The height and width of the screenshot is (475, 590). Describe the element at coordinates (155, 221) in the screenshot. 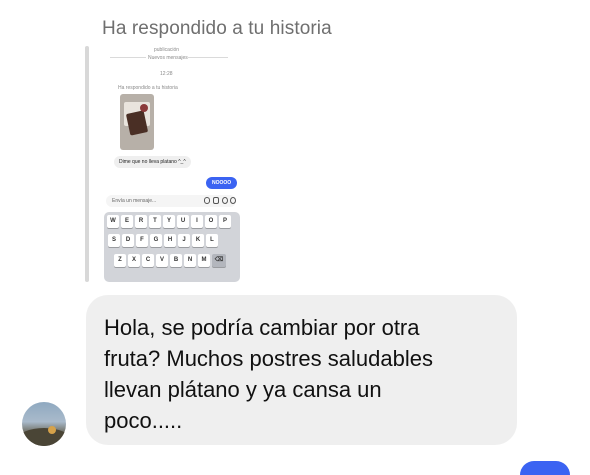

I see `key-t: T` at that location.